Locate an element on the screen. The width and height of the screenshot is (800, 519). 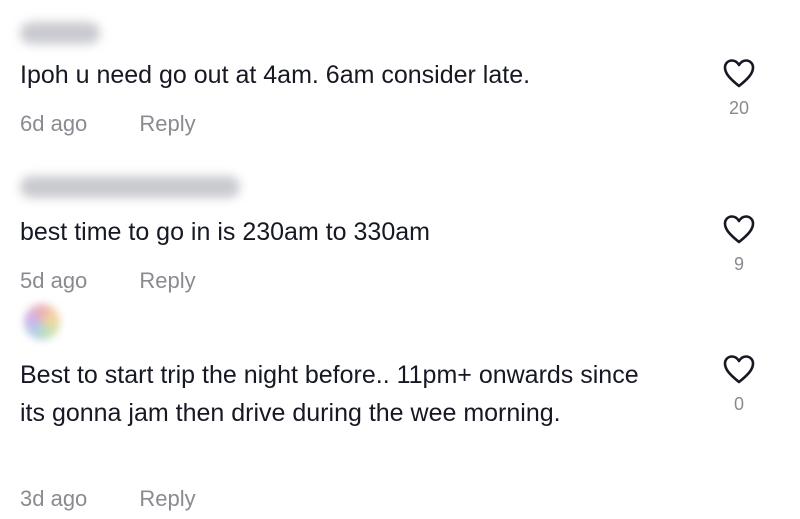
like-control: 0 is located at coordinates (739, 384).